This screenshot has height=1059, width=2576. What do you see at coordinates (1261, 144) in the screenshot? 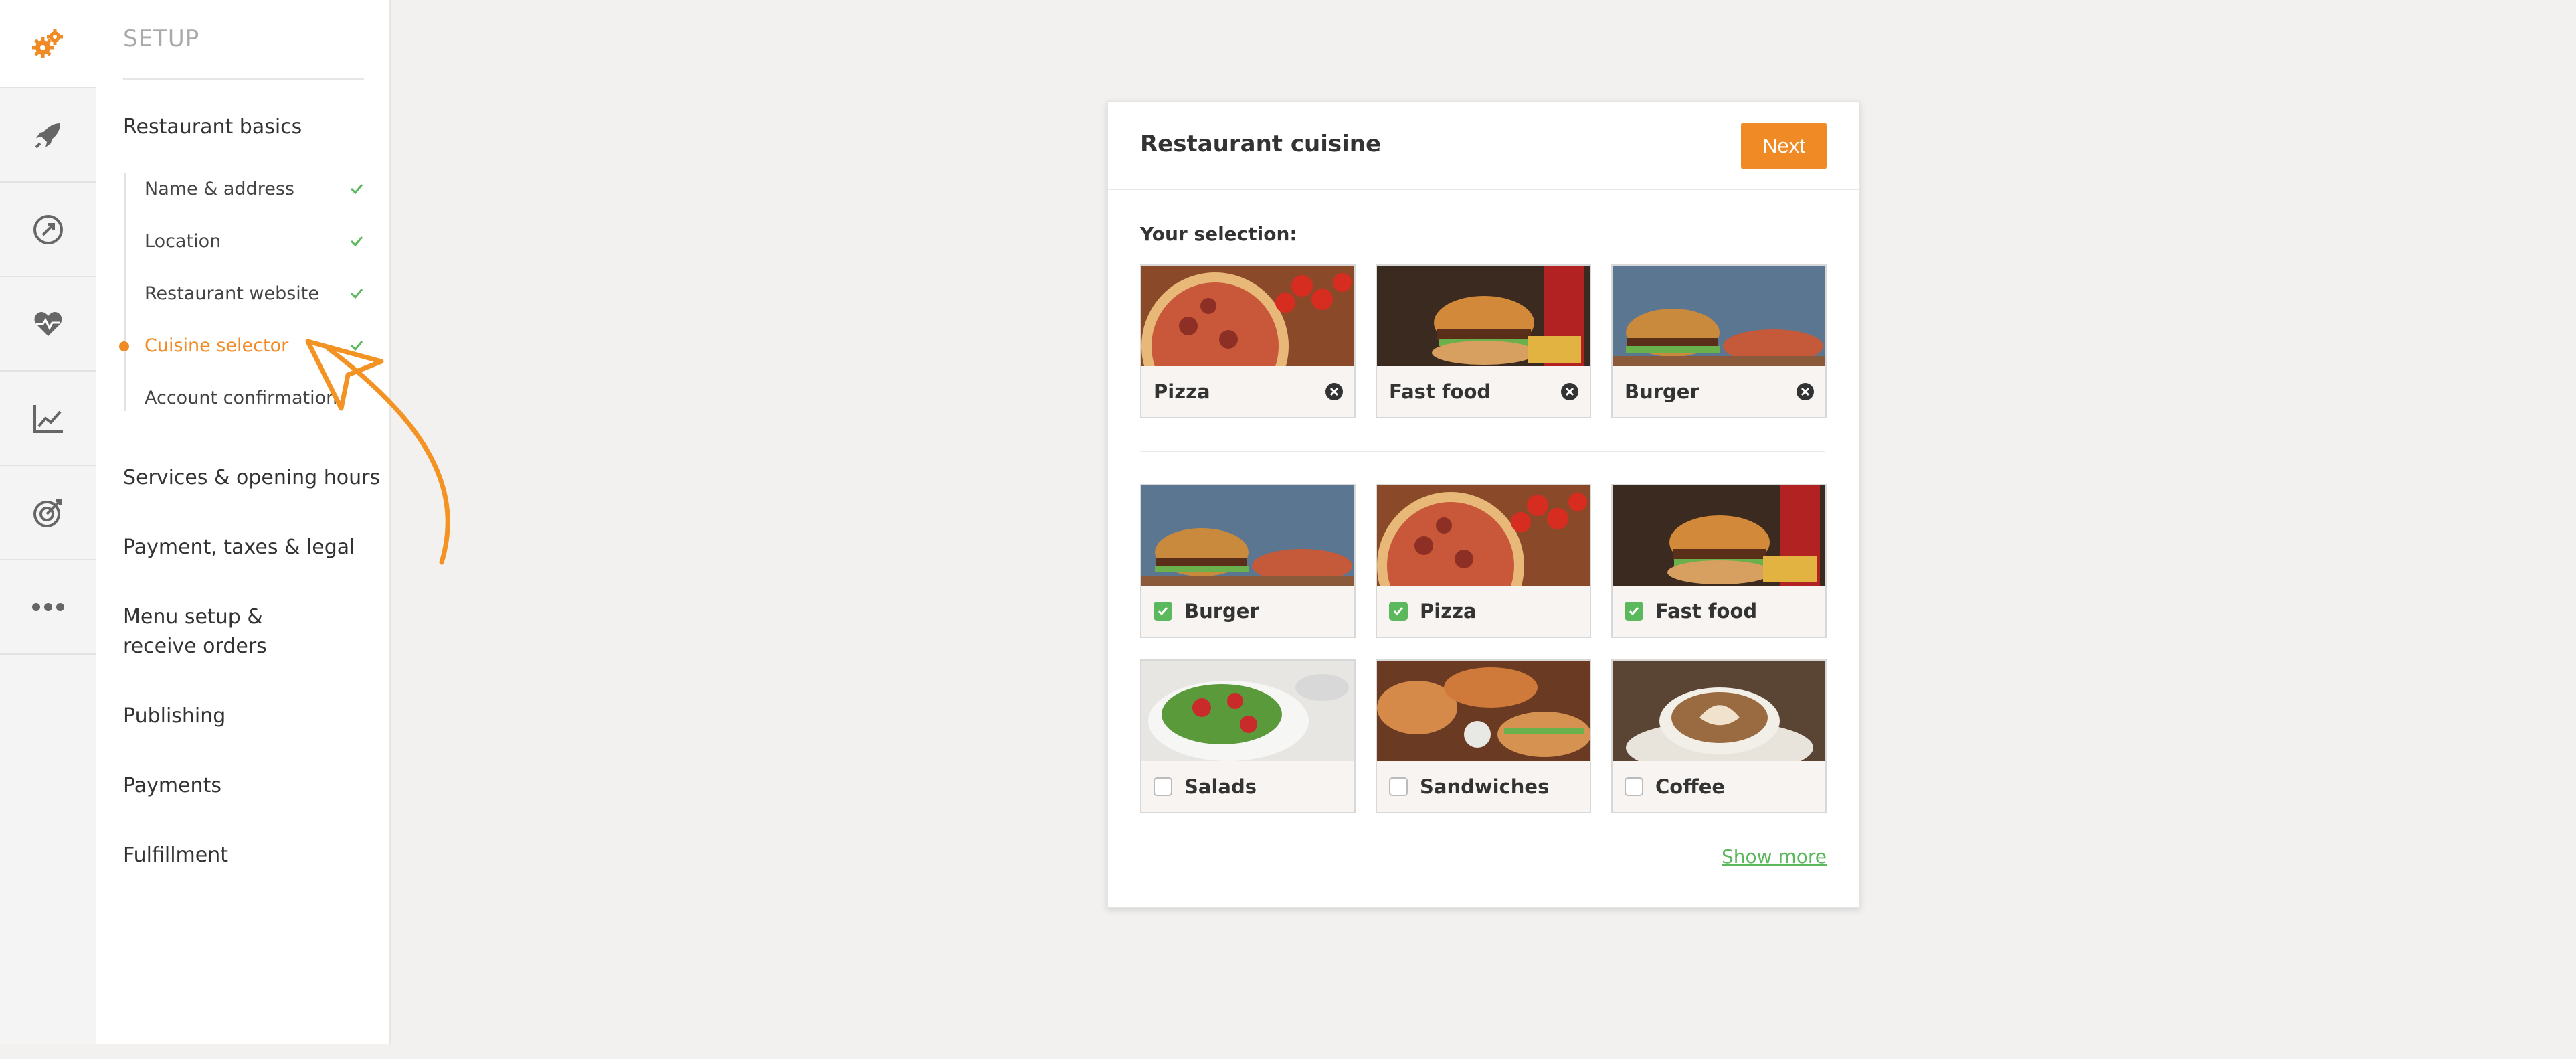
I see `card-title: Restaurant cuisine` at bounding box center [1261, 144].